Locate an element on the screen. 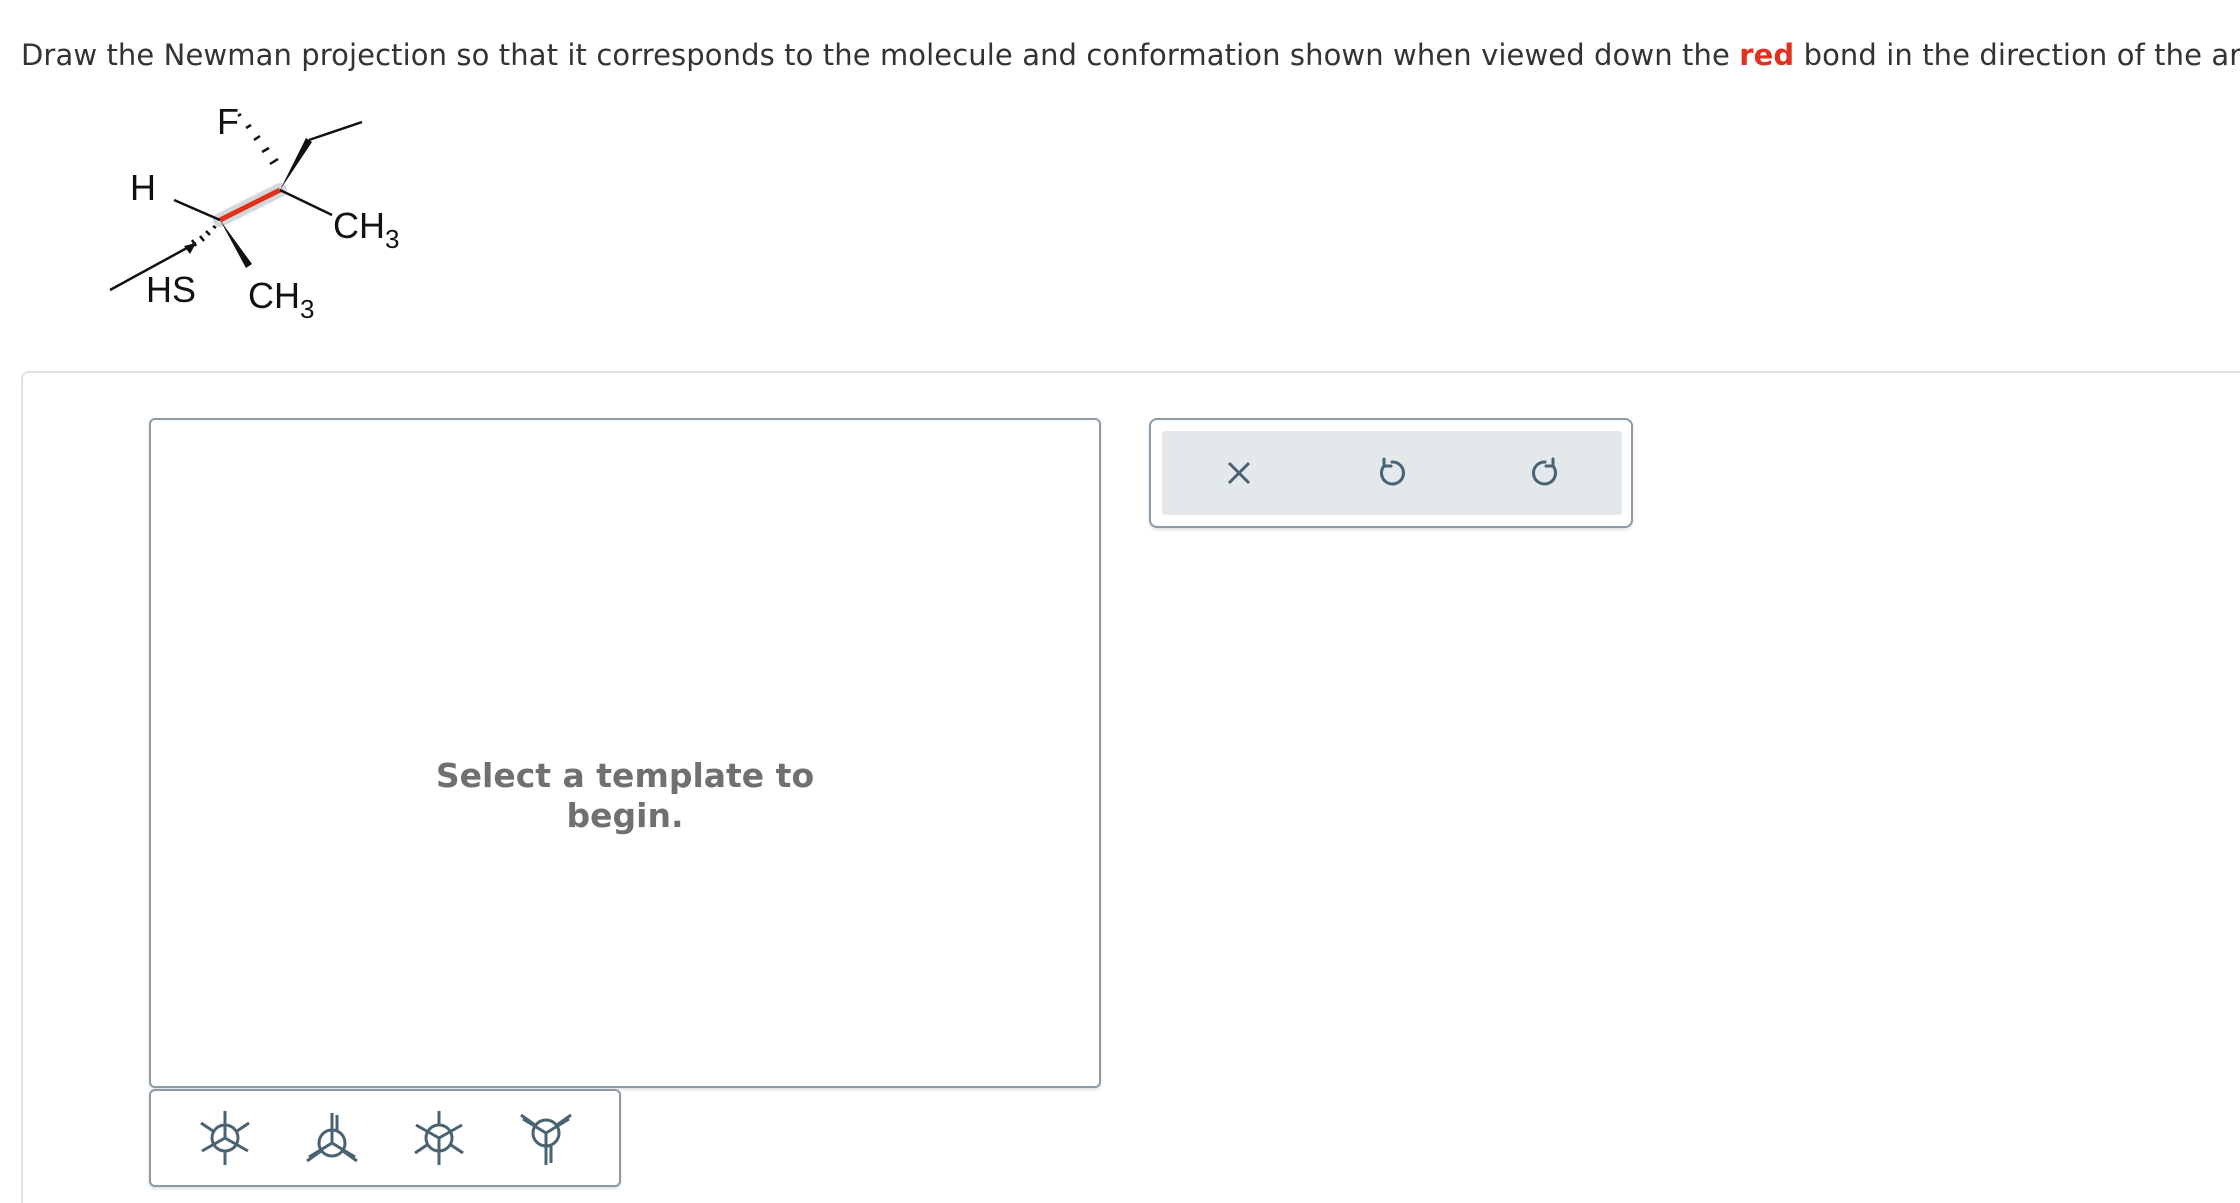 Image resolution: width=2240 pixels, height=1203 pixels. template-eclipsed-button is located at coordinates (332, 1138).